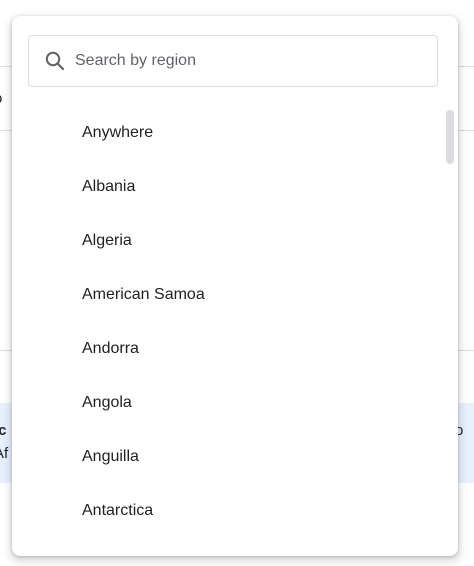  Describe the element at coordinates (256, 61) in the screenshot. I see `search-input` at that location.